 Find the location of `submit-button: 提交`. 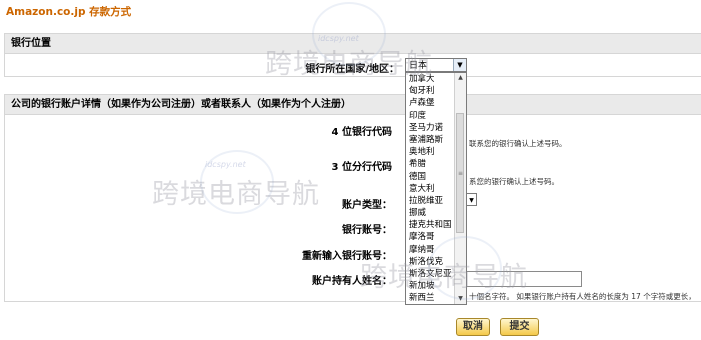

submit-button: 提交 is located at coordinates (519, 327).